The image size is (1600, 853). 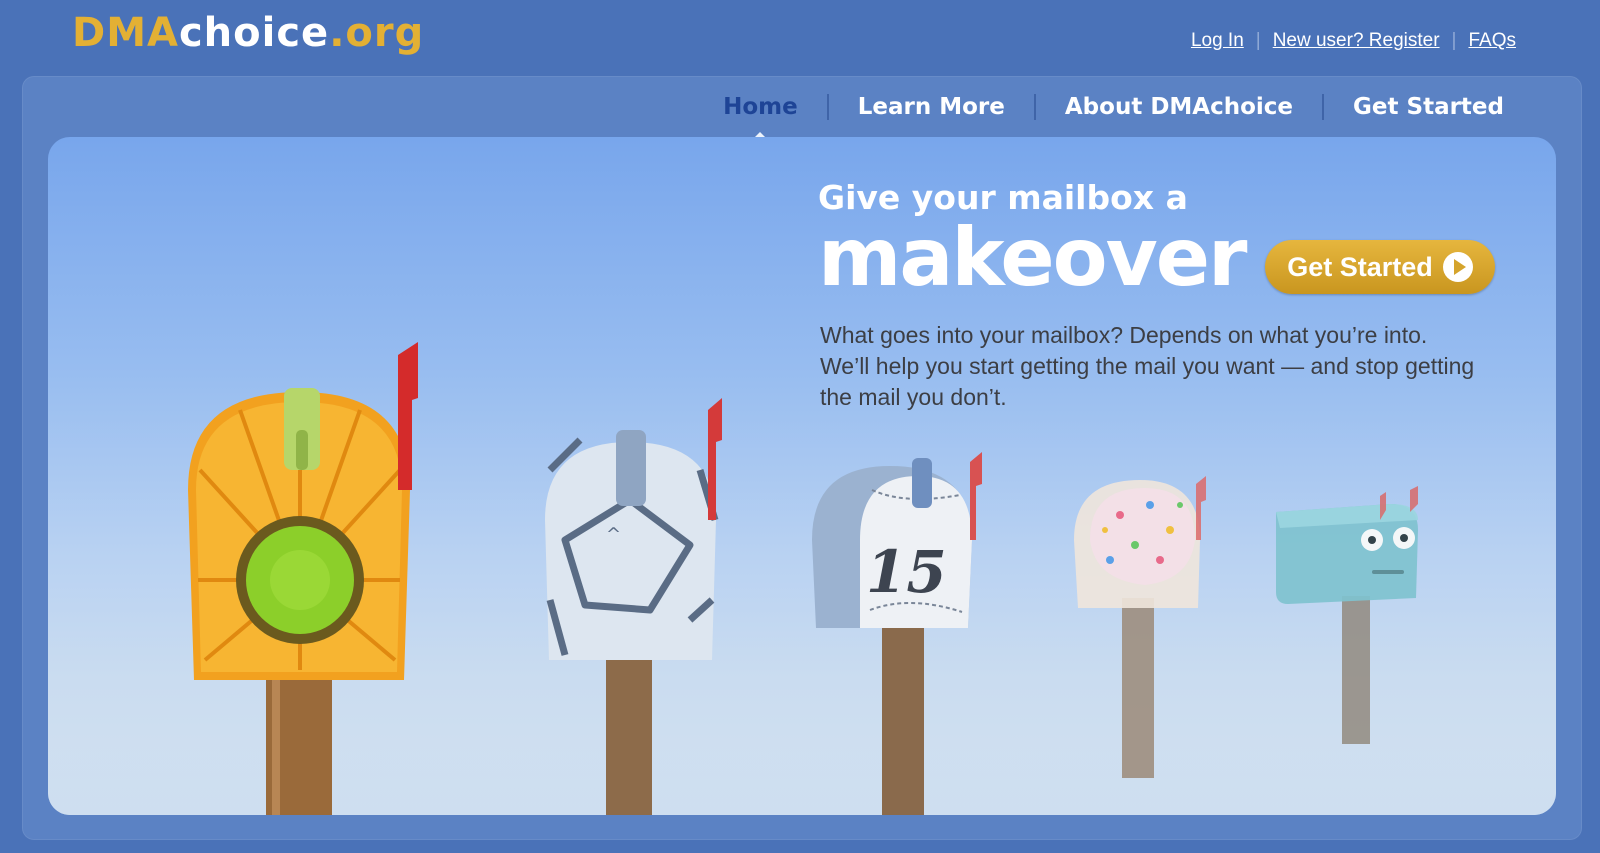 I want to click on sunflower-mailbox, so click(x=303, y=578).